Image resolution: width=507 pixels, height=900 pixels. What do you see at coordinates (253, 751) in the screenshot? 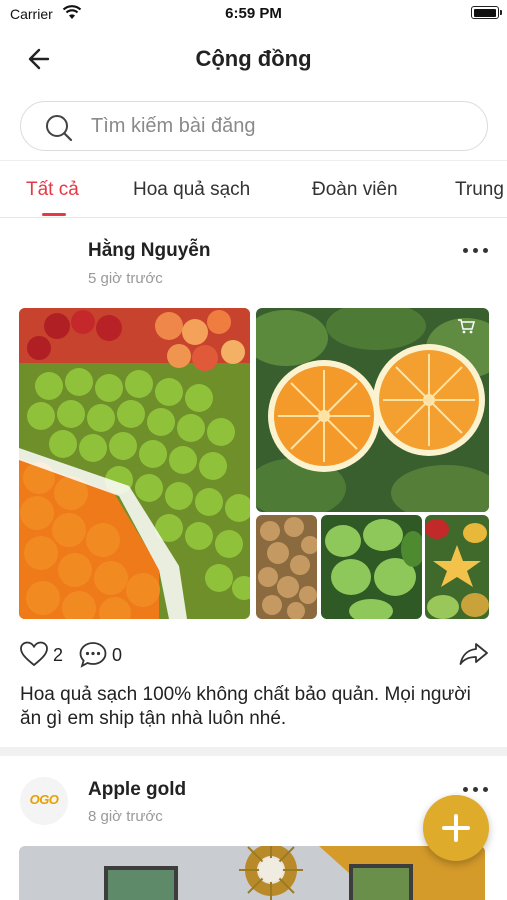
I see `post-divider` at bounding box center [253, 751].